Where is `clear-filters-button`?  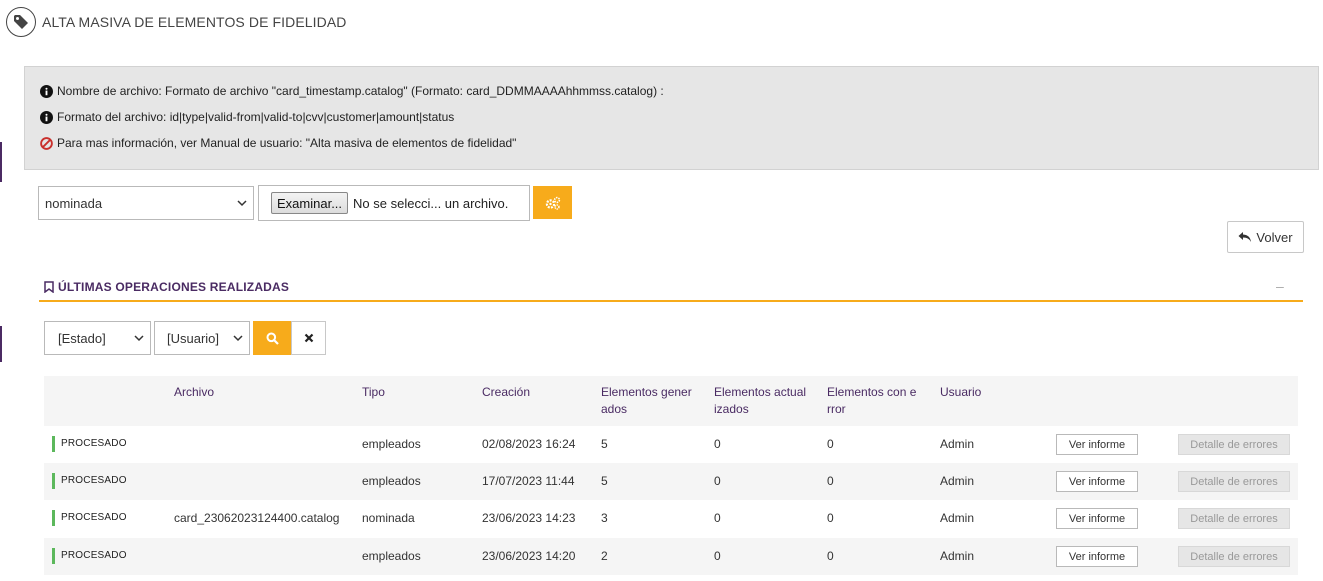
clear-filters-button is located at coordinates (308, 338).